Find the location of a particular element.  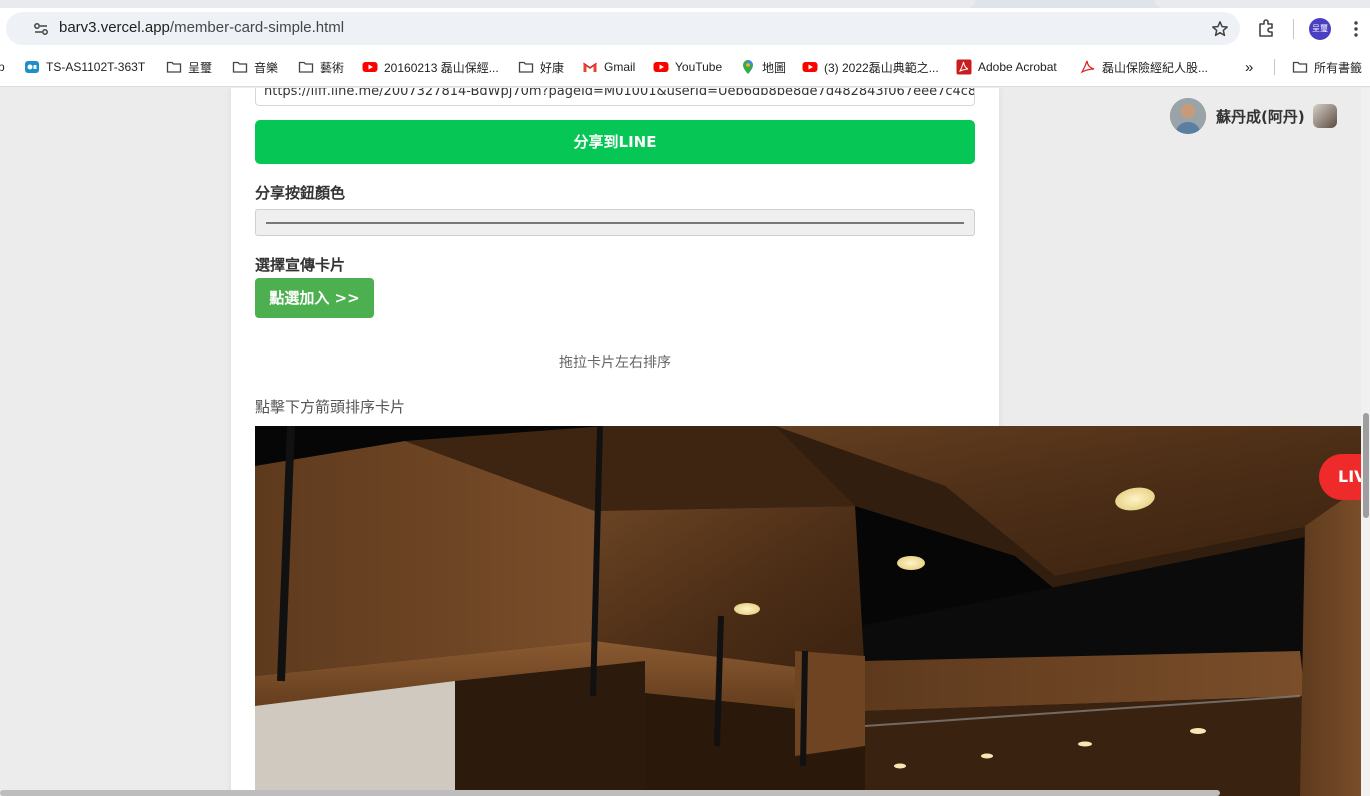

acrobat-outline-icon is located at coordinates (1087, 67).